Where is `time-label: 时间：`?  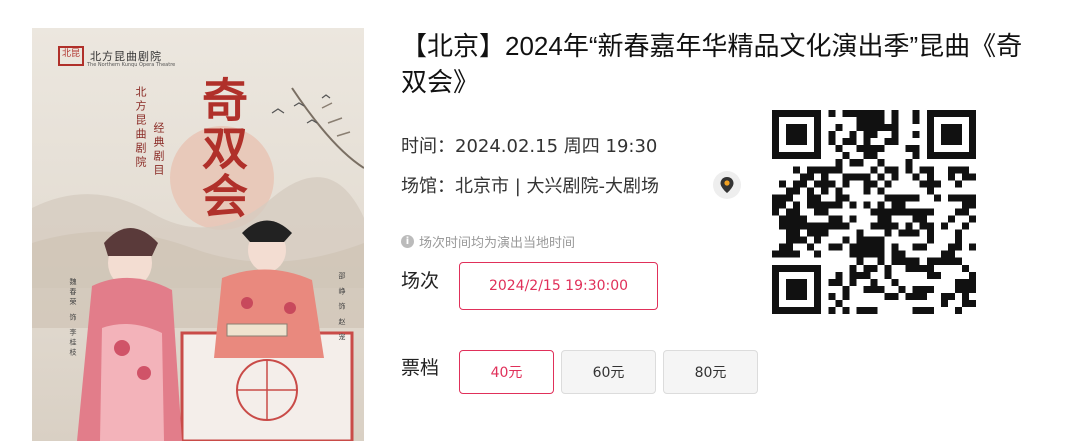 time-label: 时间： is located at coordinates (428, 146).